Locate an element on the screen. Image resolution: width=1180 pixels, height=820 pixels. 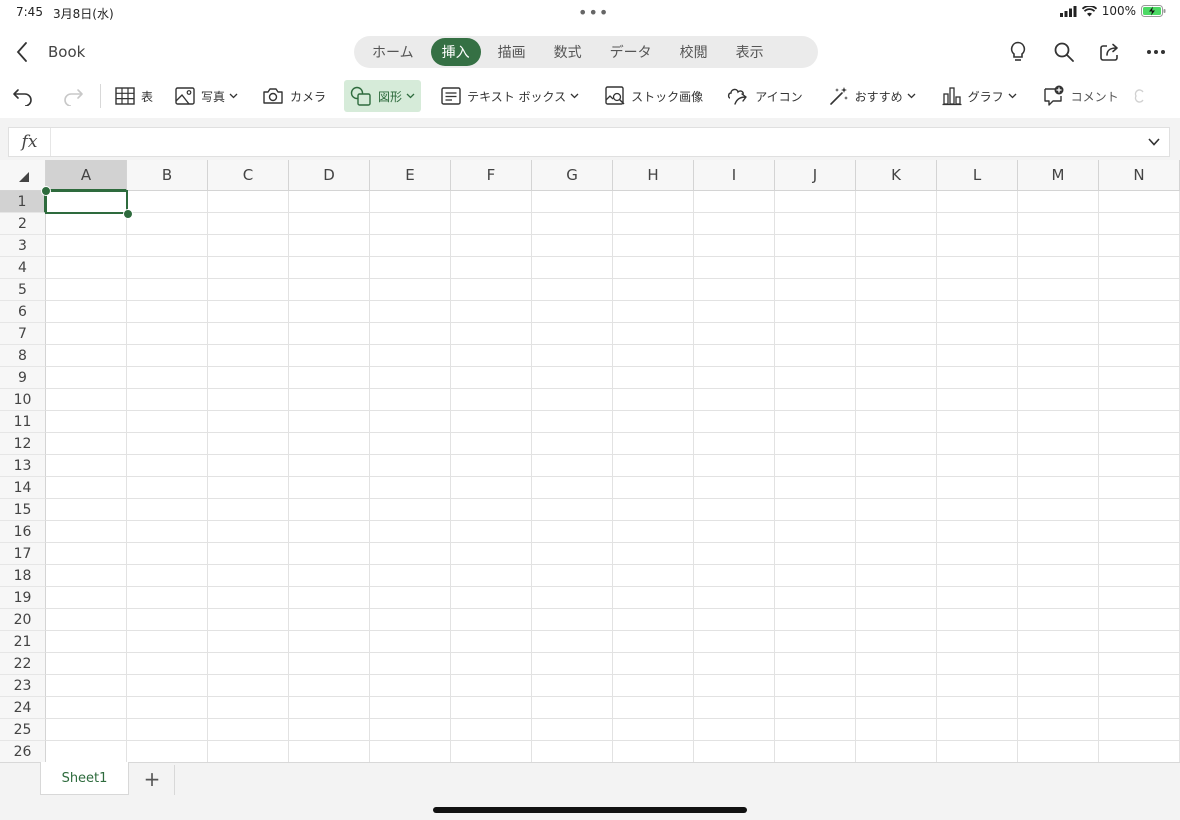
column-header-k: K is located at coordinates (896, 175).